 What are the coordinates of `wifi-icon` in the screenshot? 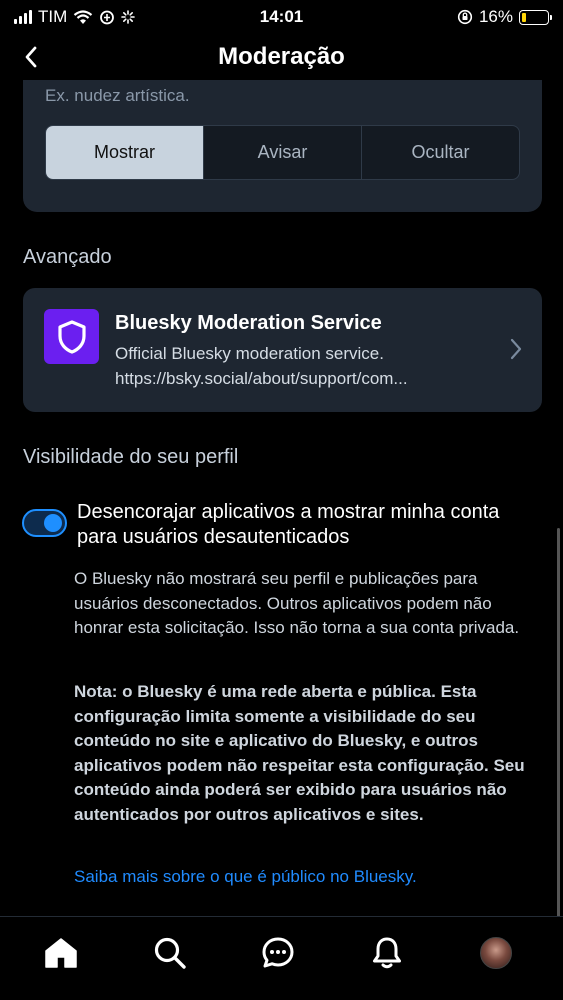 It's located at (83, 16).